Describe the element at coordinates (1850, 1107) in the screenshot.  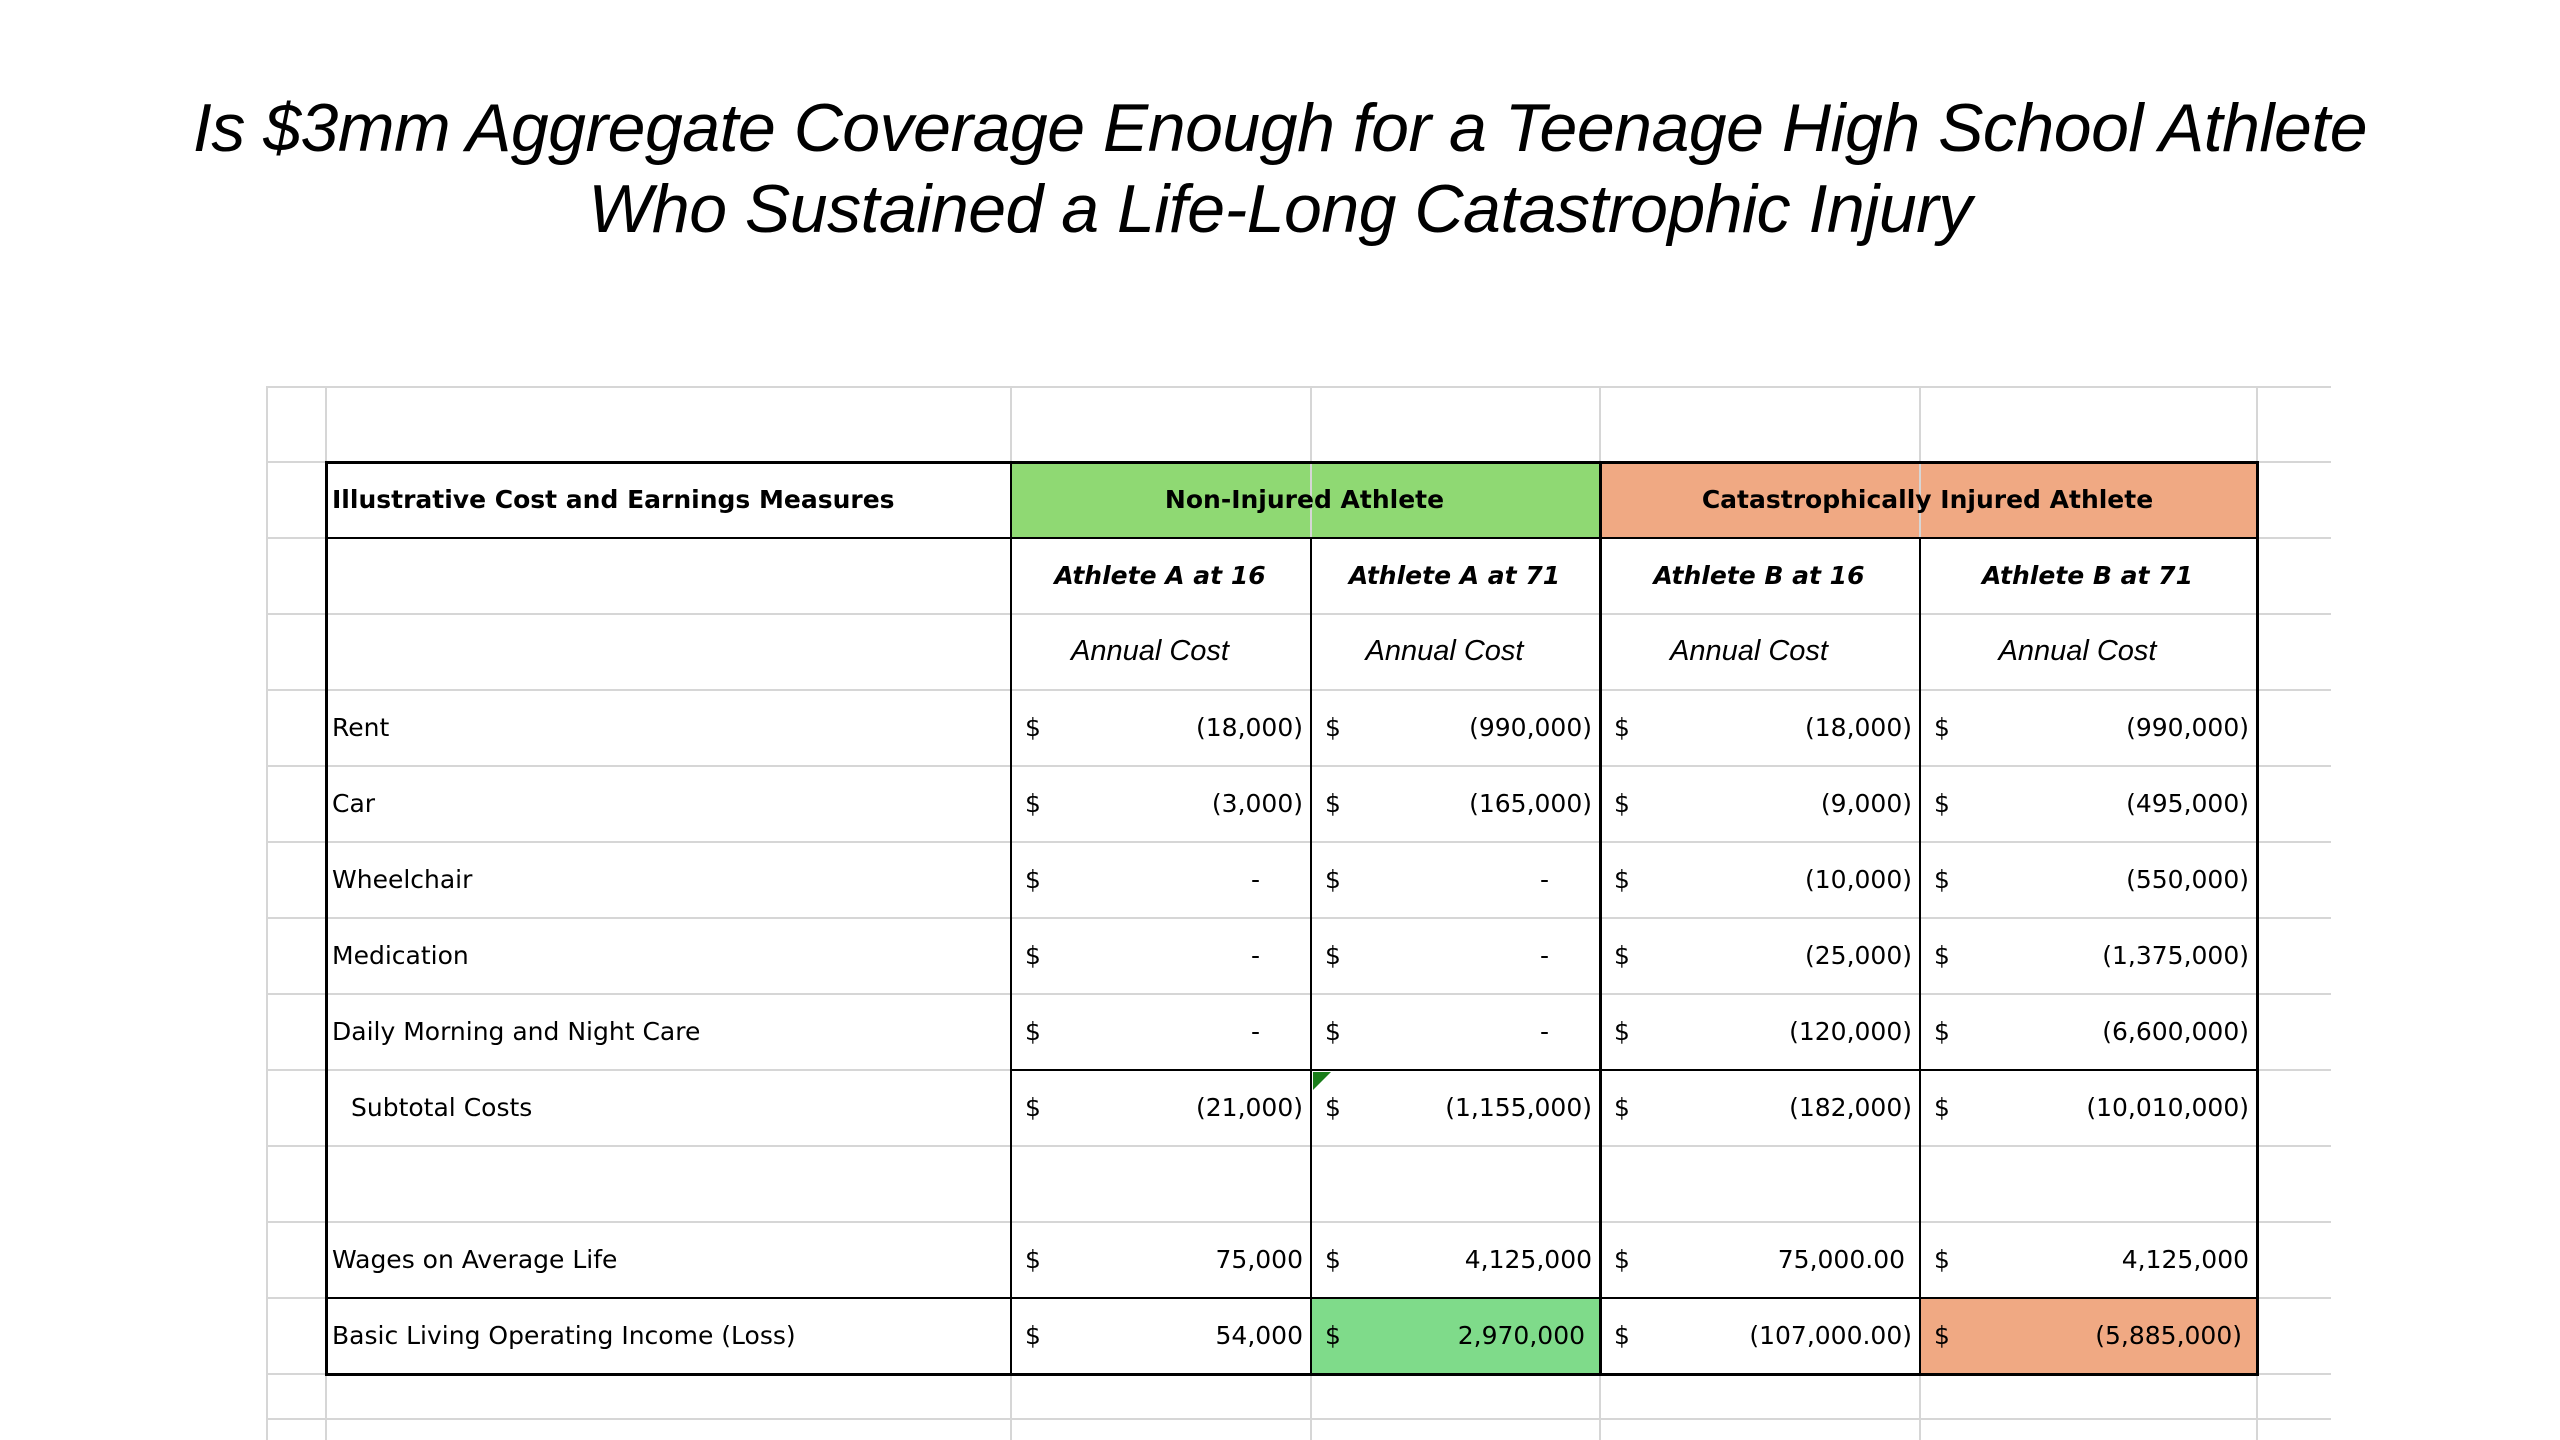
I see `cell-value: (182,000)` at that location.